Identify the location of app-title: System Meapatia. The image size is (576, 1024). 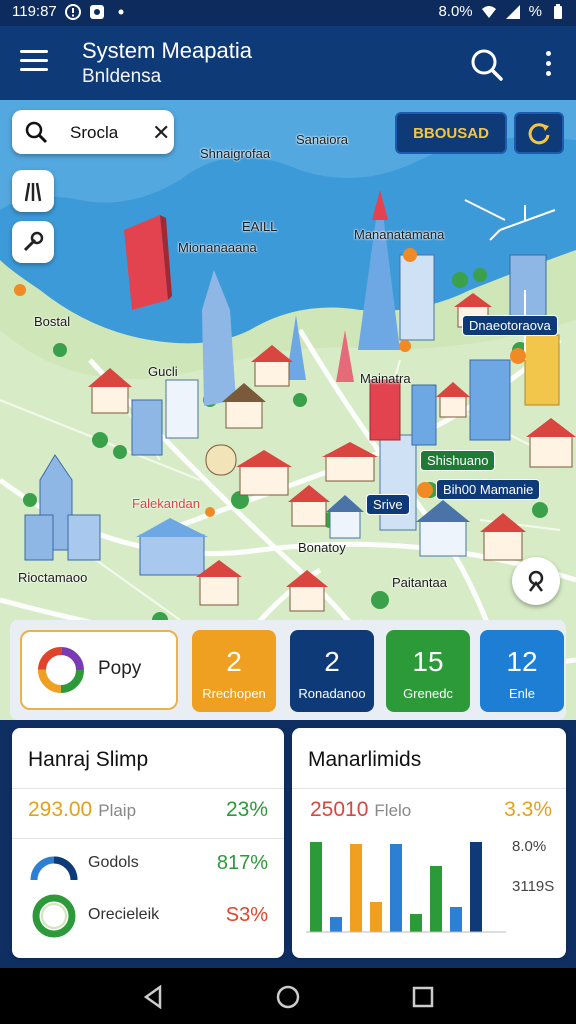
(167, 50).